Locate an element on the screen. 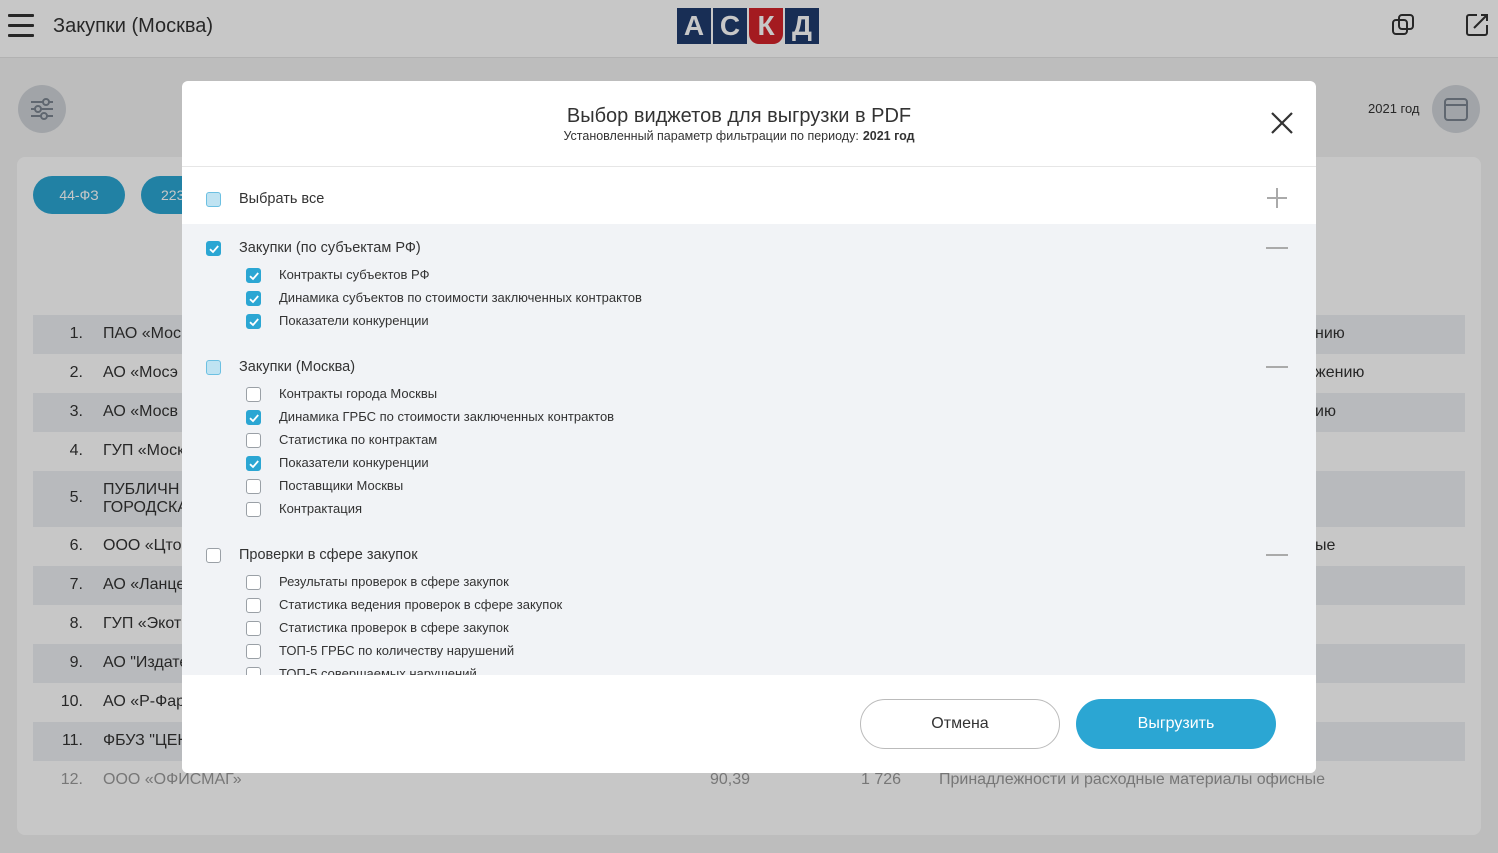  widget-label: Статистика проверок в сфере закупок is located at coordinates (394, 627).